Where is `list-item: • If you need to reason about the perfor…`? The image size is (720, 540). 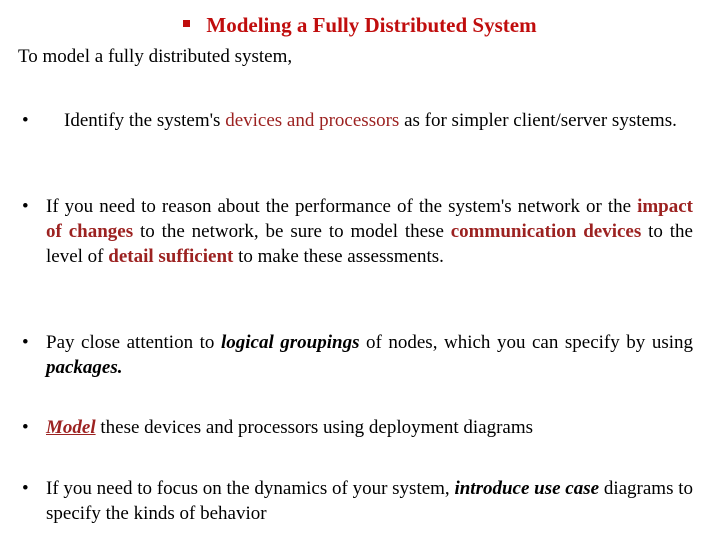 list-item: • If you need to reason about the perfor… is located at coordinates (355, 231).